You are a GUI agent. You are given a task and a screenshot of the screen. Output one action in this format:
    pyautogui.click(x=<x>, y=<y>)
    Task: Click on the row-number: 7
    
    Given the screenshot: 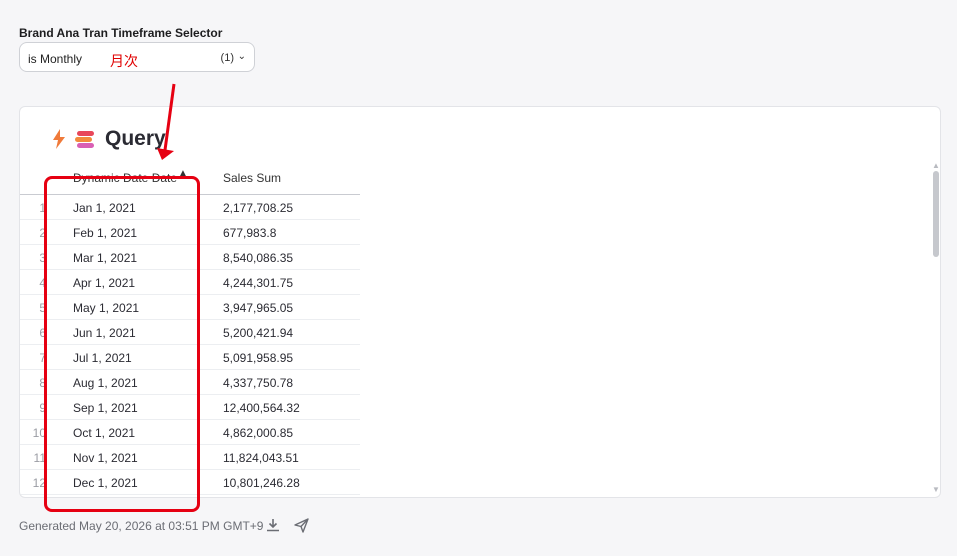 What is the action you would take?
    pyautogui.click(x=42, y=358)
    